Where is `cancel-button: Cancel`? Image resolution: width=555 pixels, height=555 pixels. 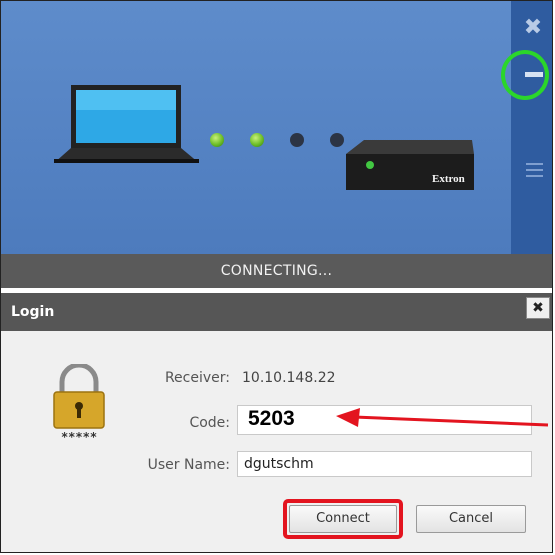 cancel-button: Cancel is located at coordinates (471, 519).